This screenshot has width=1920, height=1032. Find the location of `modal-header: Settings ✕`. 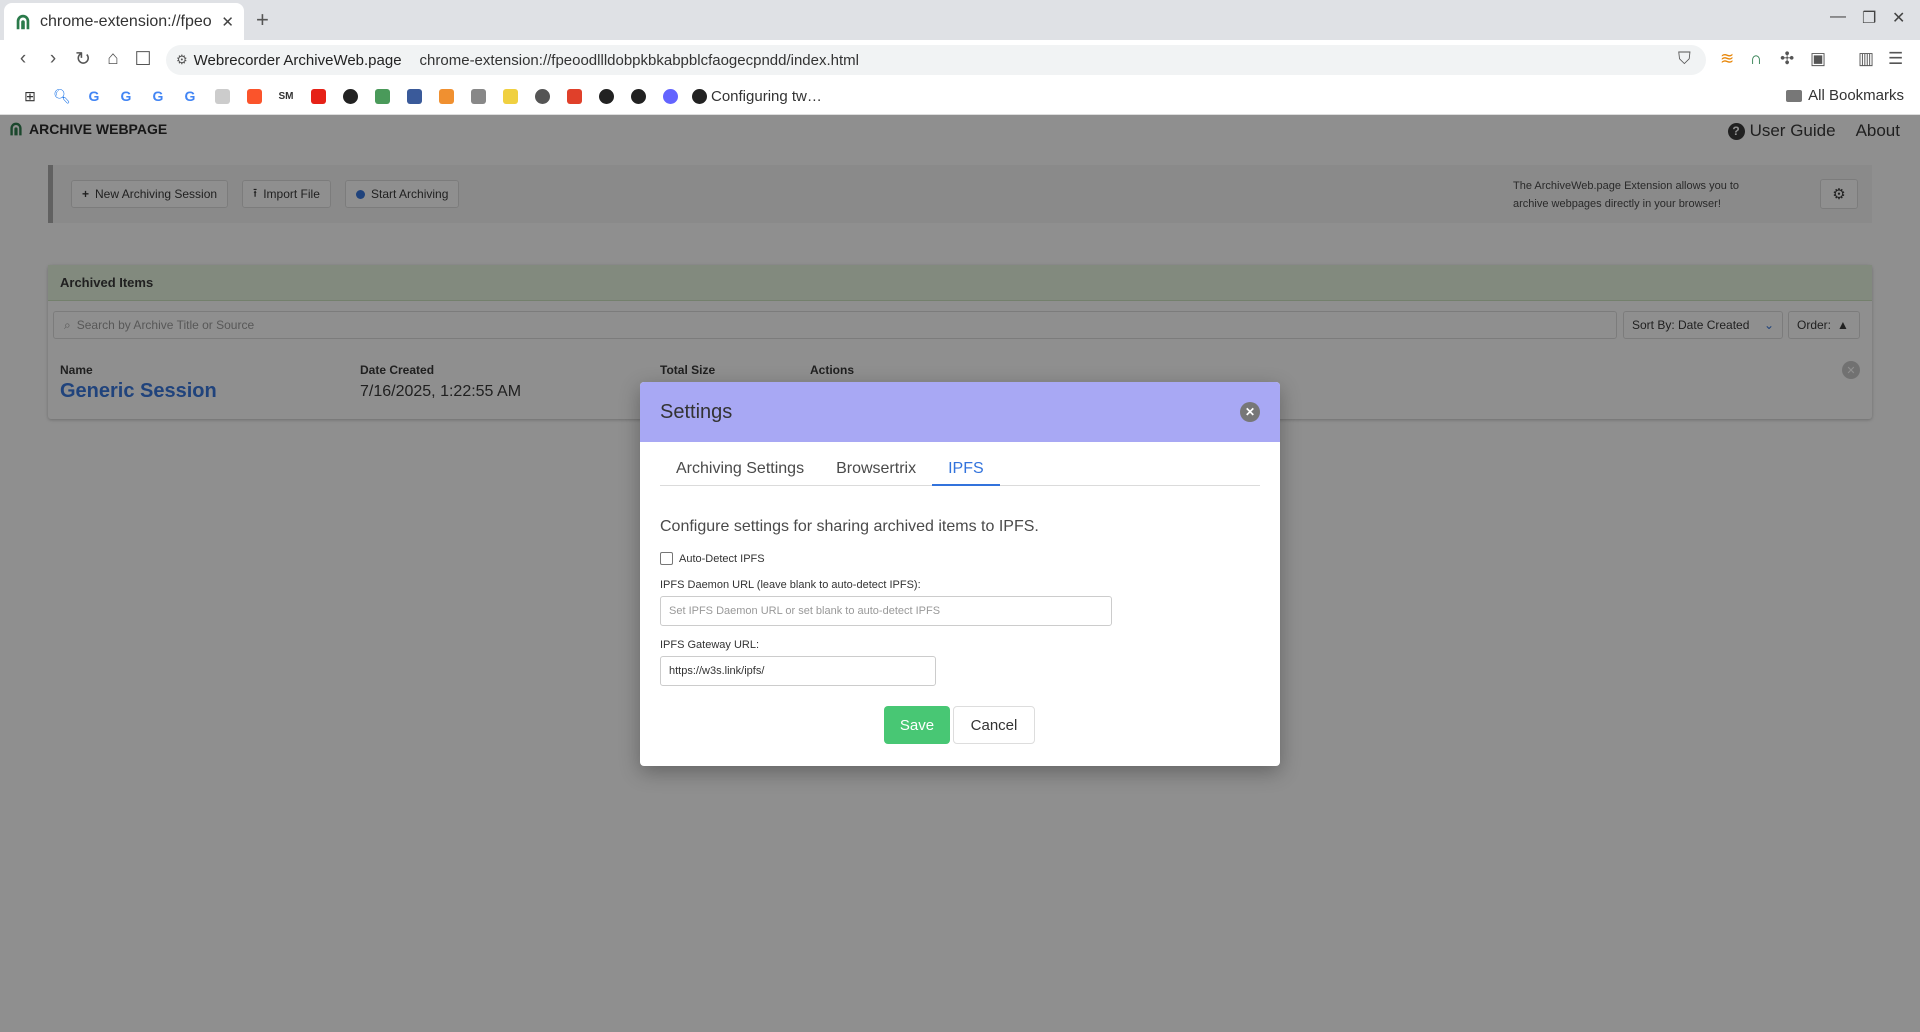

modal-header: Settings ✕ is located at coordinates (960, 412).